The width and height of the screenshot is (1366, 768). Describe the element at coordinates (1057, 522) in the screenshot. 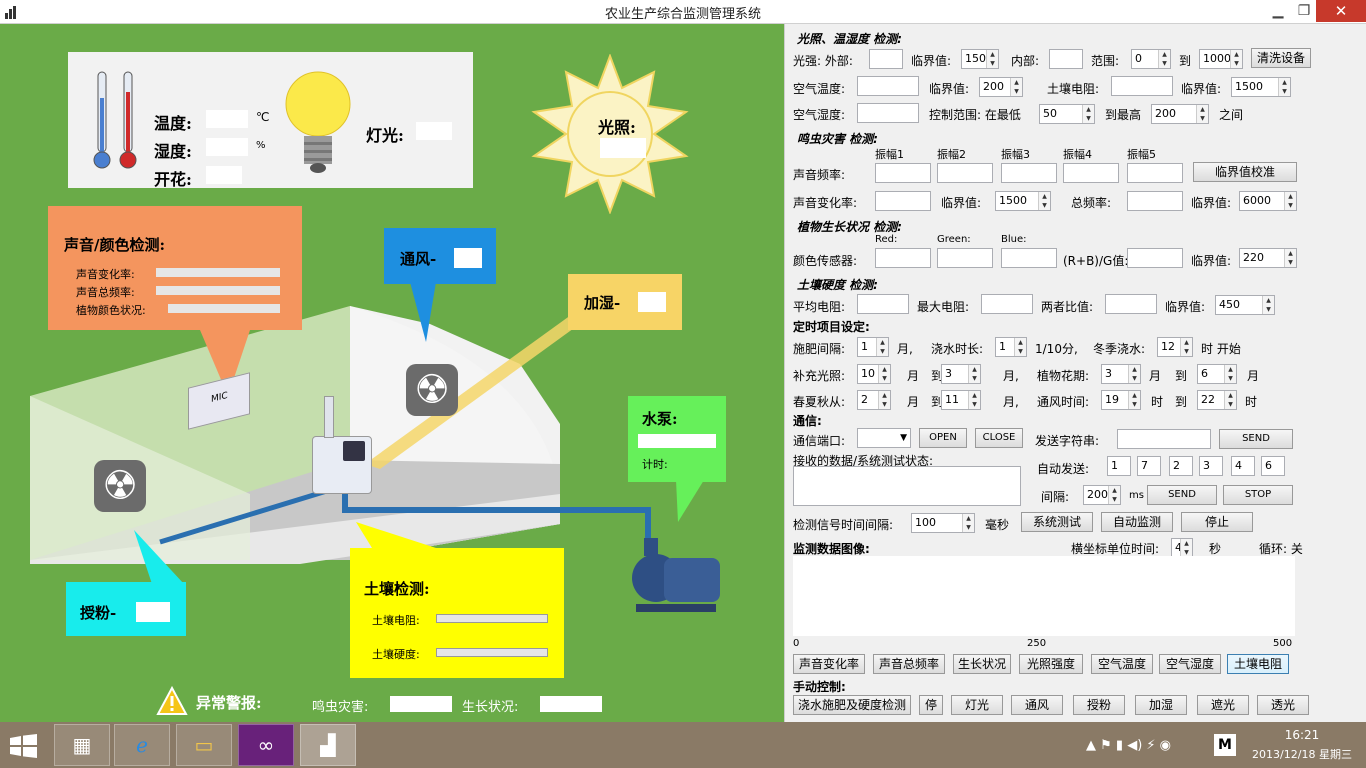

I see `sys-test-button: 系统测试` at that location.